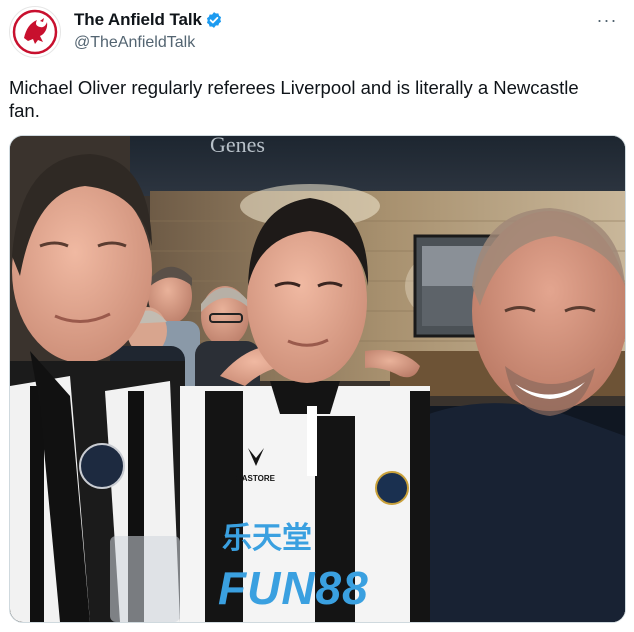 Image resolution: width=634 pixels, height=632 pixels. What do you see at coordinates (607, 20) in the screenshot?
I see `more-options-icon: ···` at bounding box center [607, 20].